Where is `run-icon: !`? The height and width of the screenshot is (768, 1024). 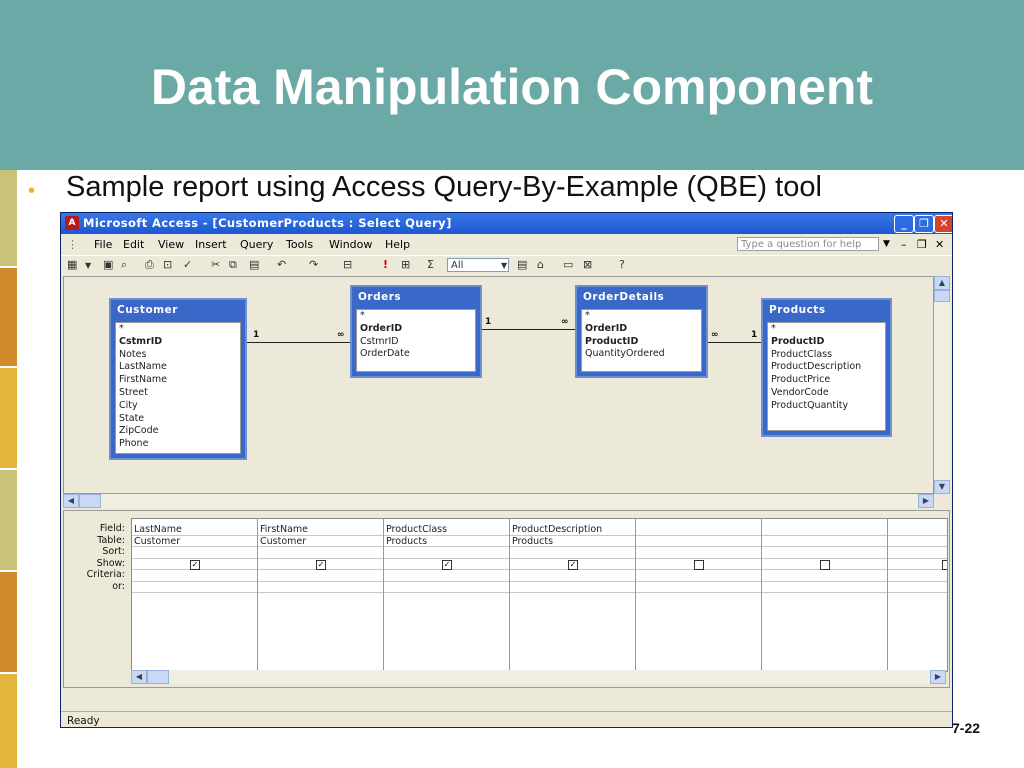 run-icon: ! is located at coordinates (385, 264).